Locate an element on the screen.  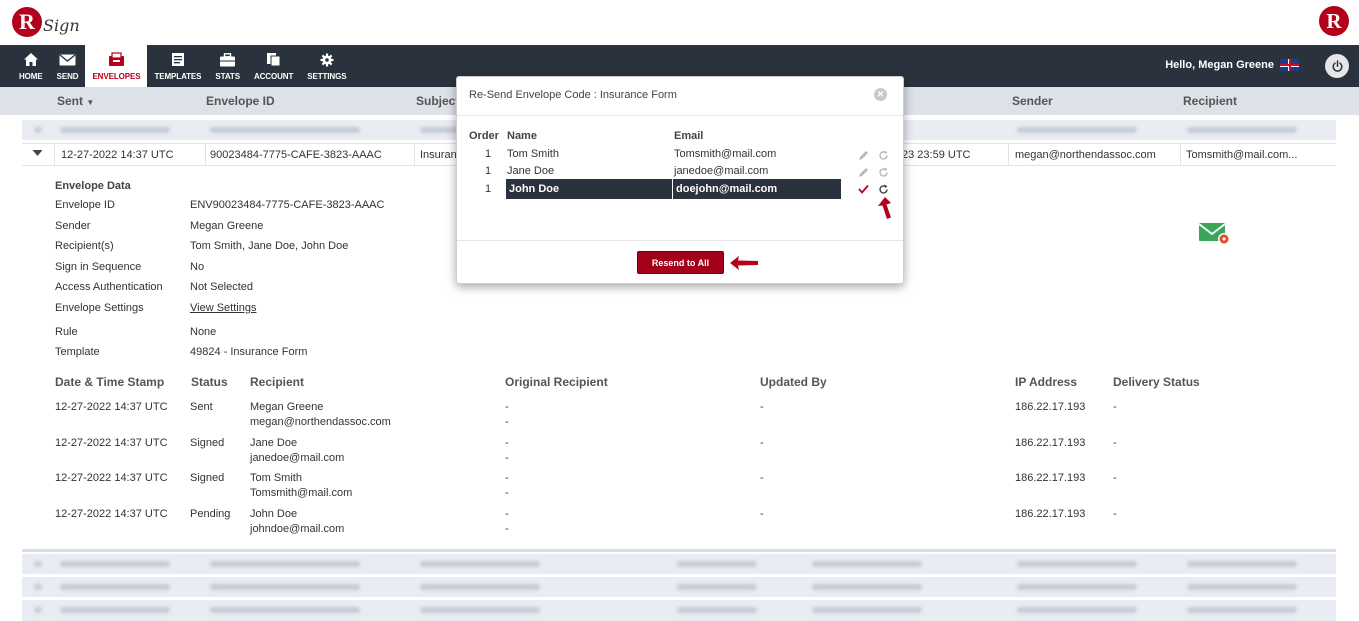
nav-item-home: HOME is located at coordinates (31, 66).